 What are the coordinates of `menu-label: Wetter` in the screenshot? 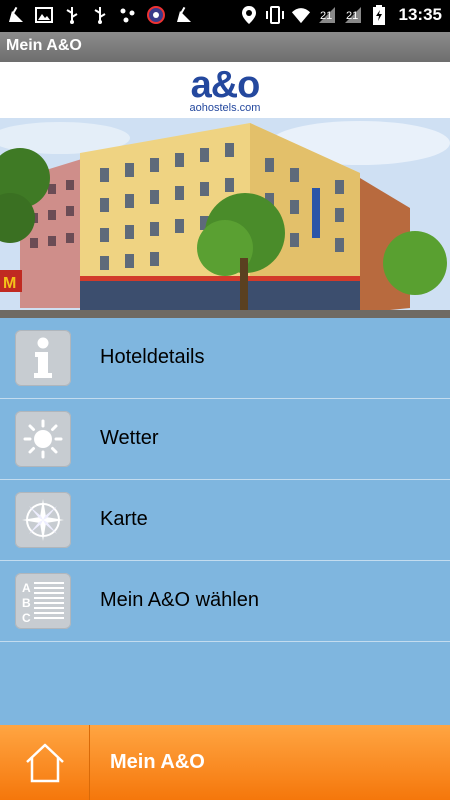 It's located at (129, 438).